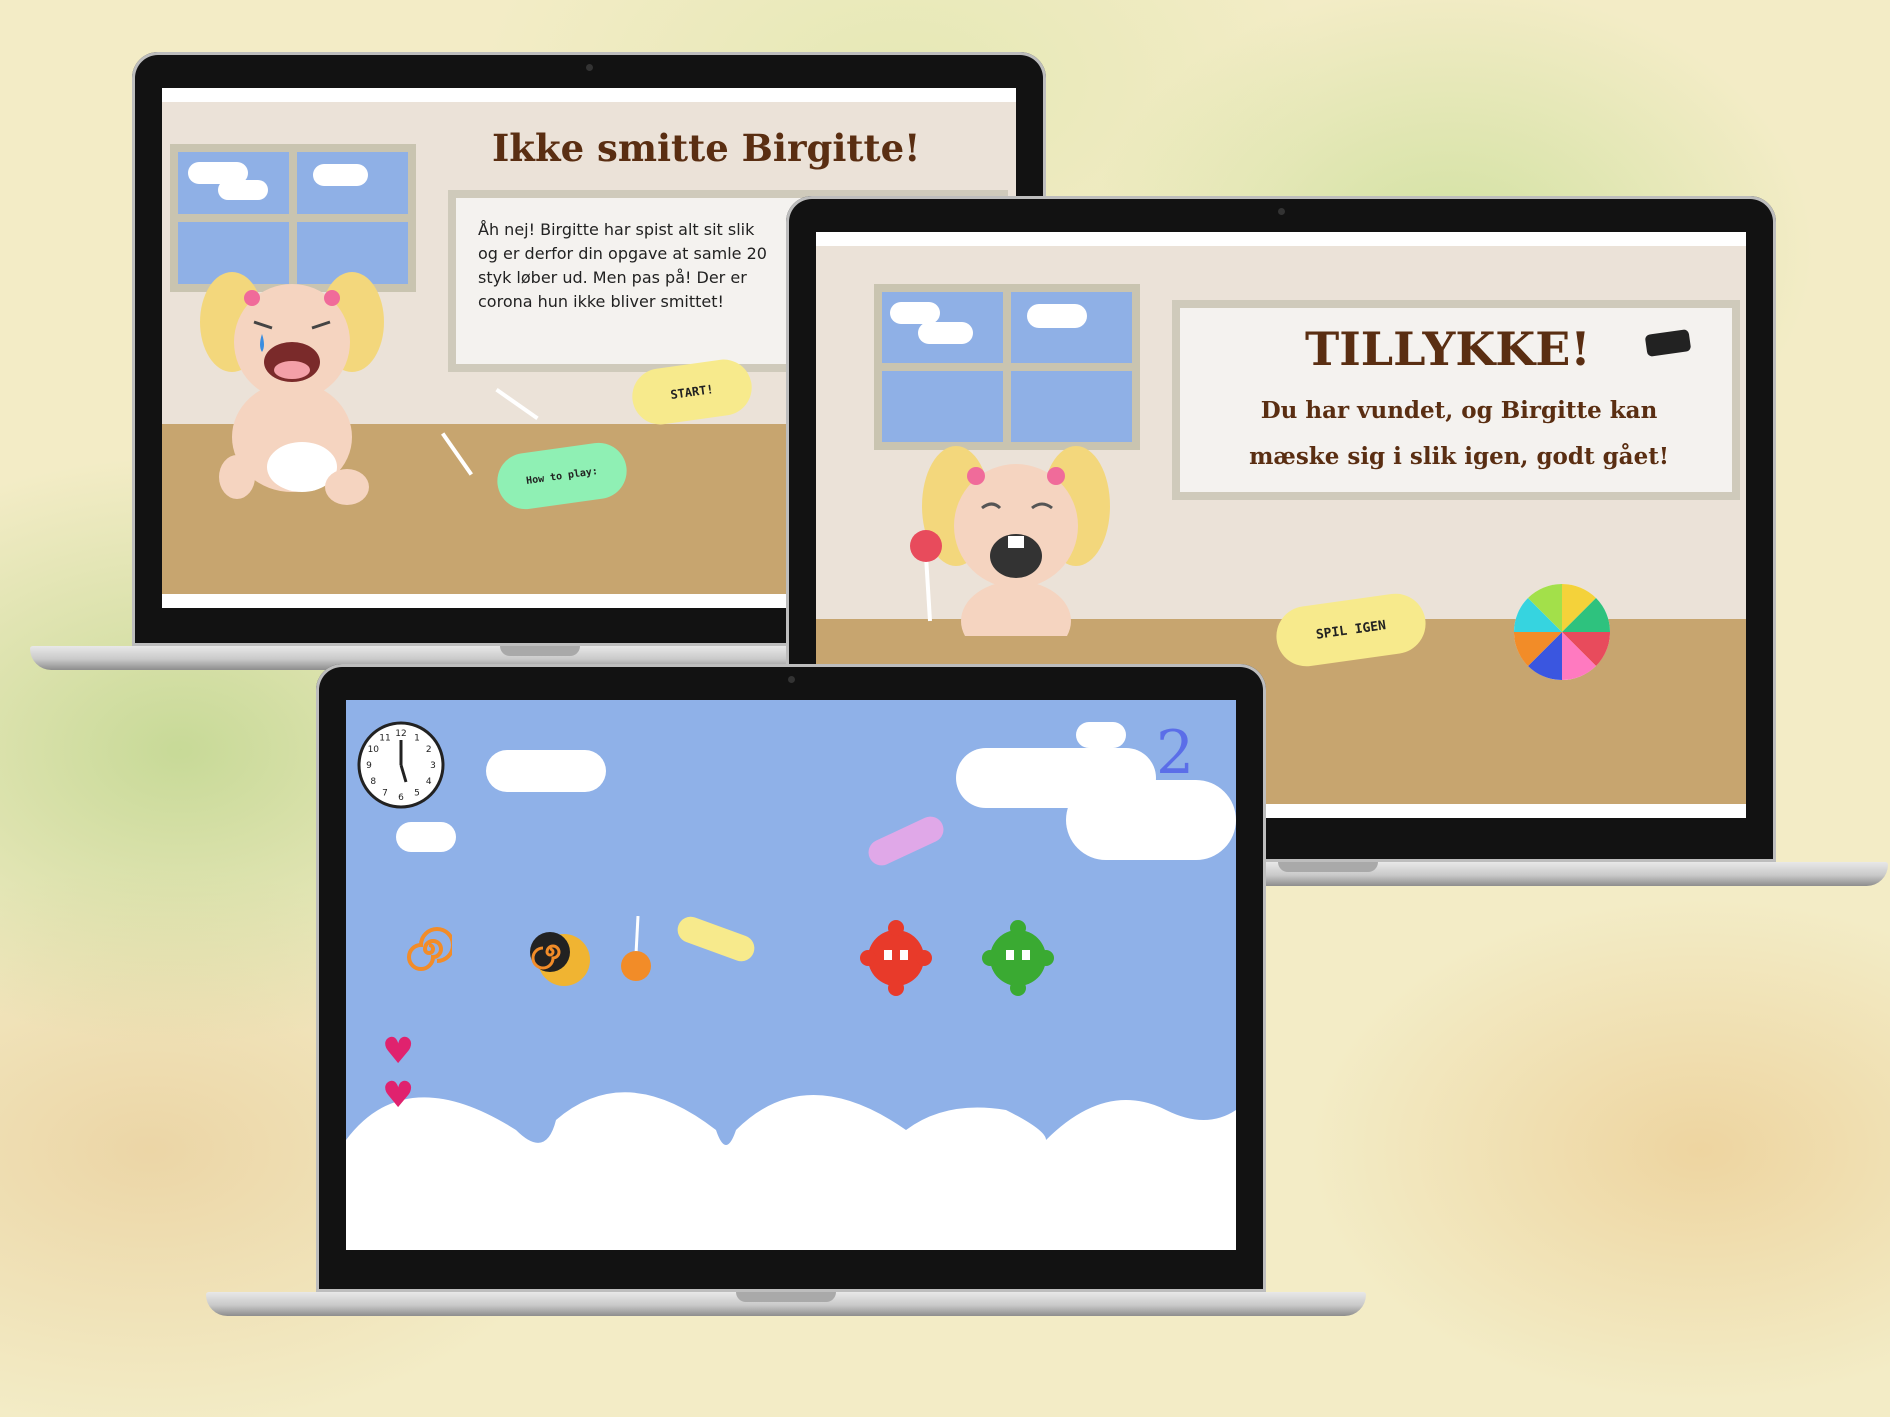  What do you see at coordinates (1562, 632) in the screenshot?
I see `lollipop-wheel-icon` at bounding box center [1562, 632].